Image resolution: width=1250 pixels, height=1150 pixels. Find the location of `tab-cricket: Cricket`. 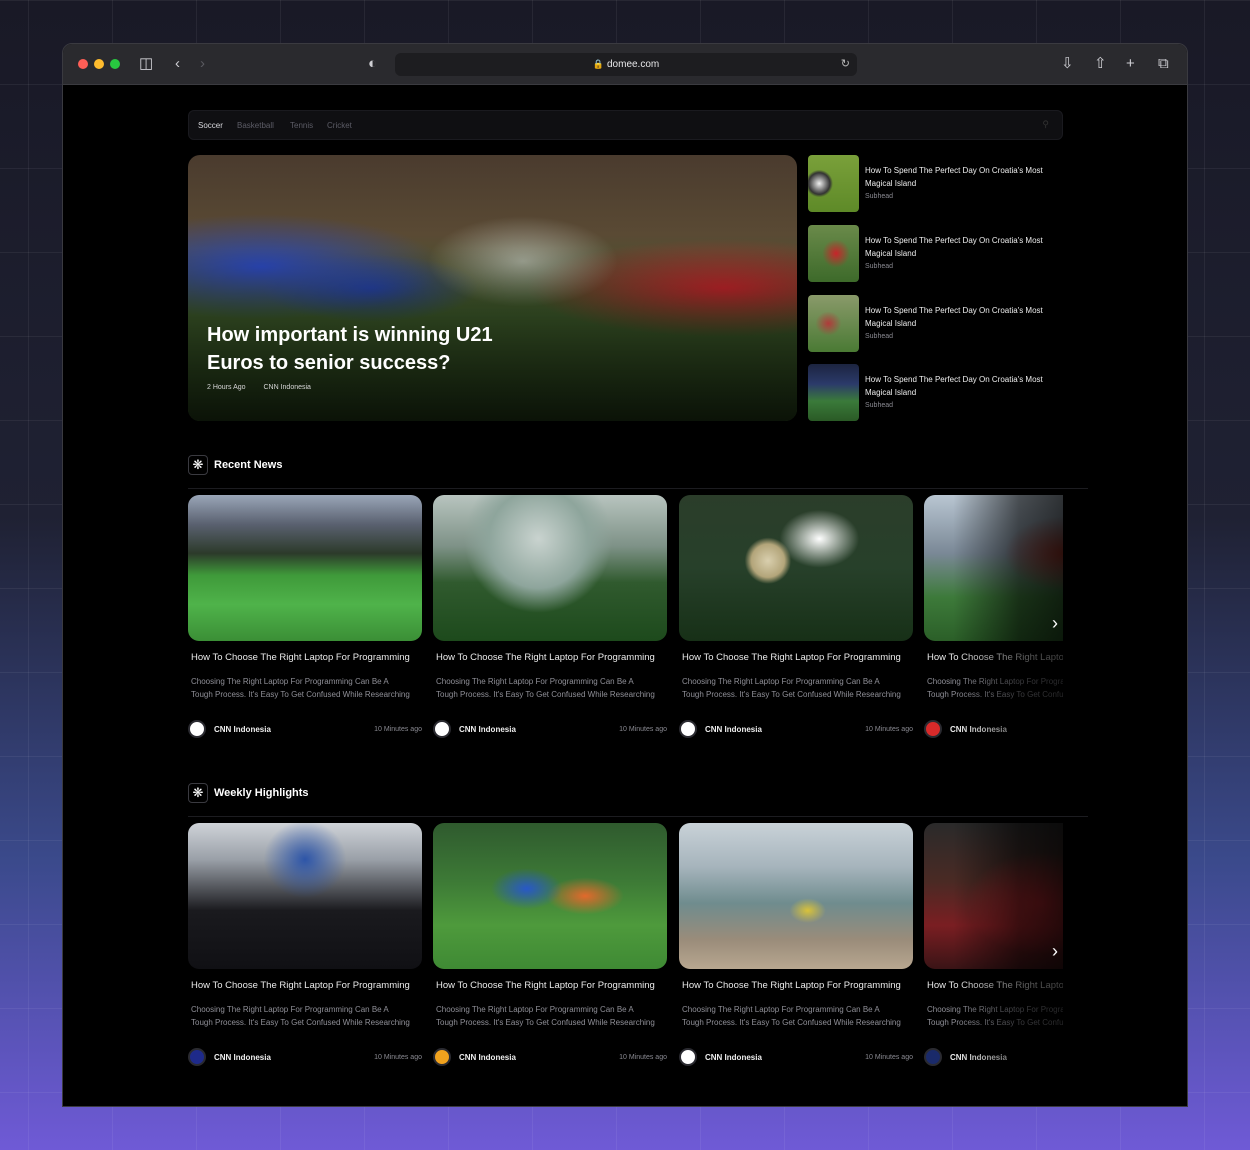

tab-cricket: Cricket is located at coordinates (339, 125).